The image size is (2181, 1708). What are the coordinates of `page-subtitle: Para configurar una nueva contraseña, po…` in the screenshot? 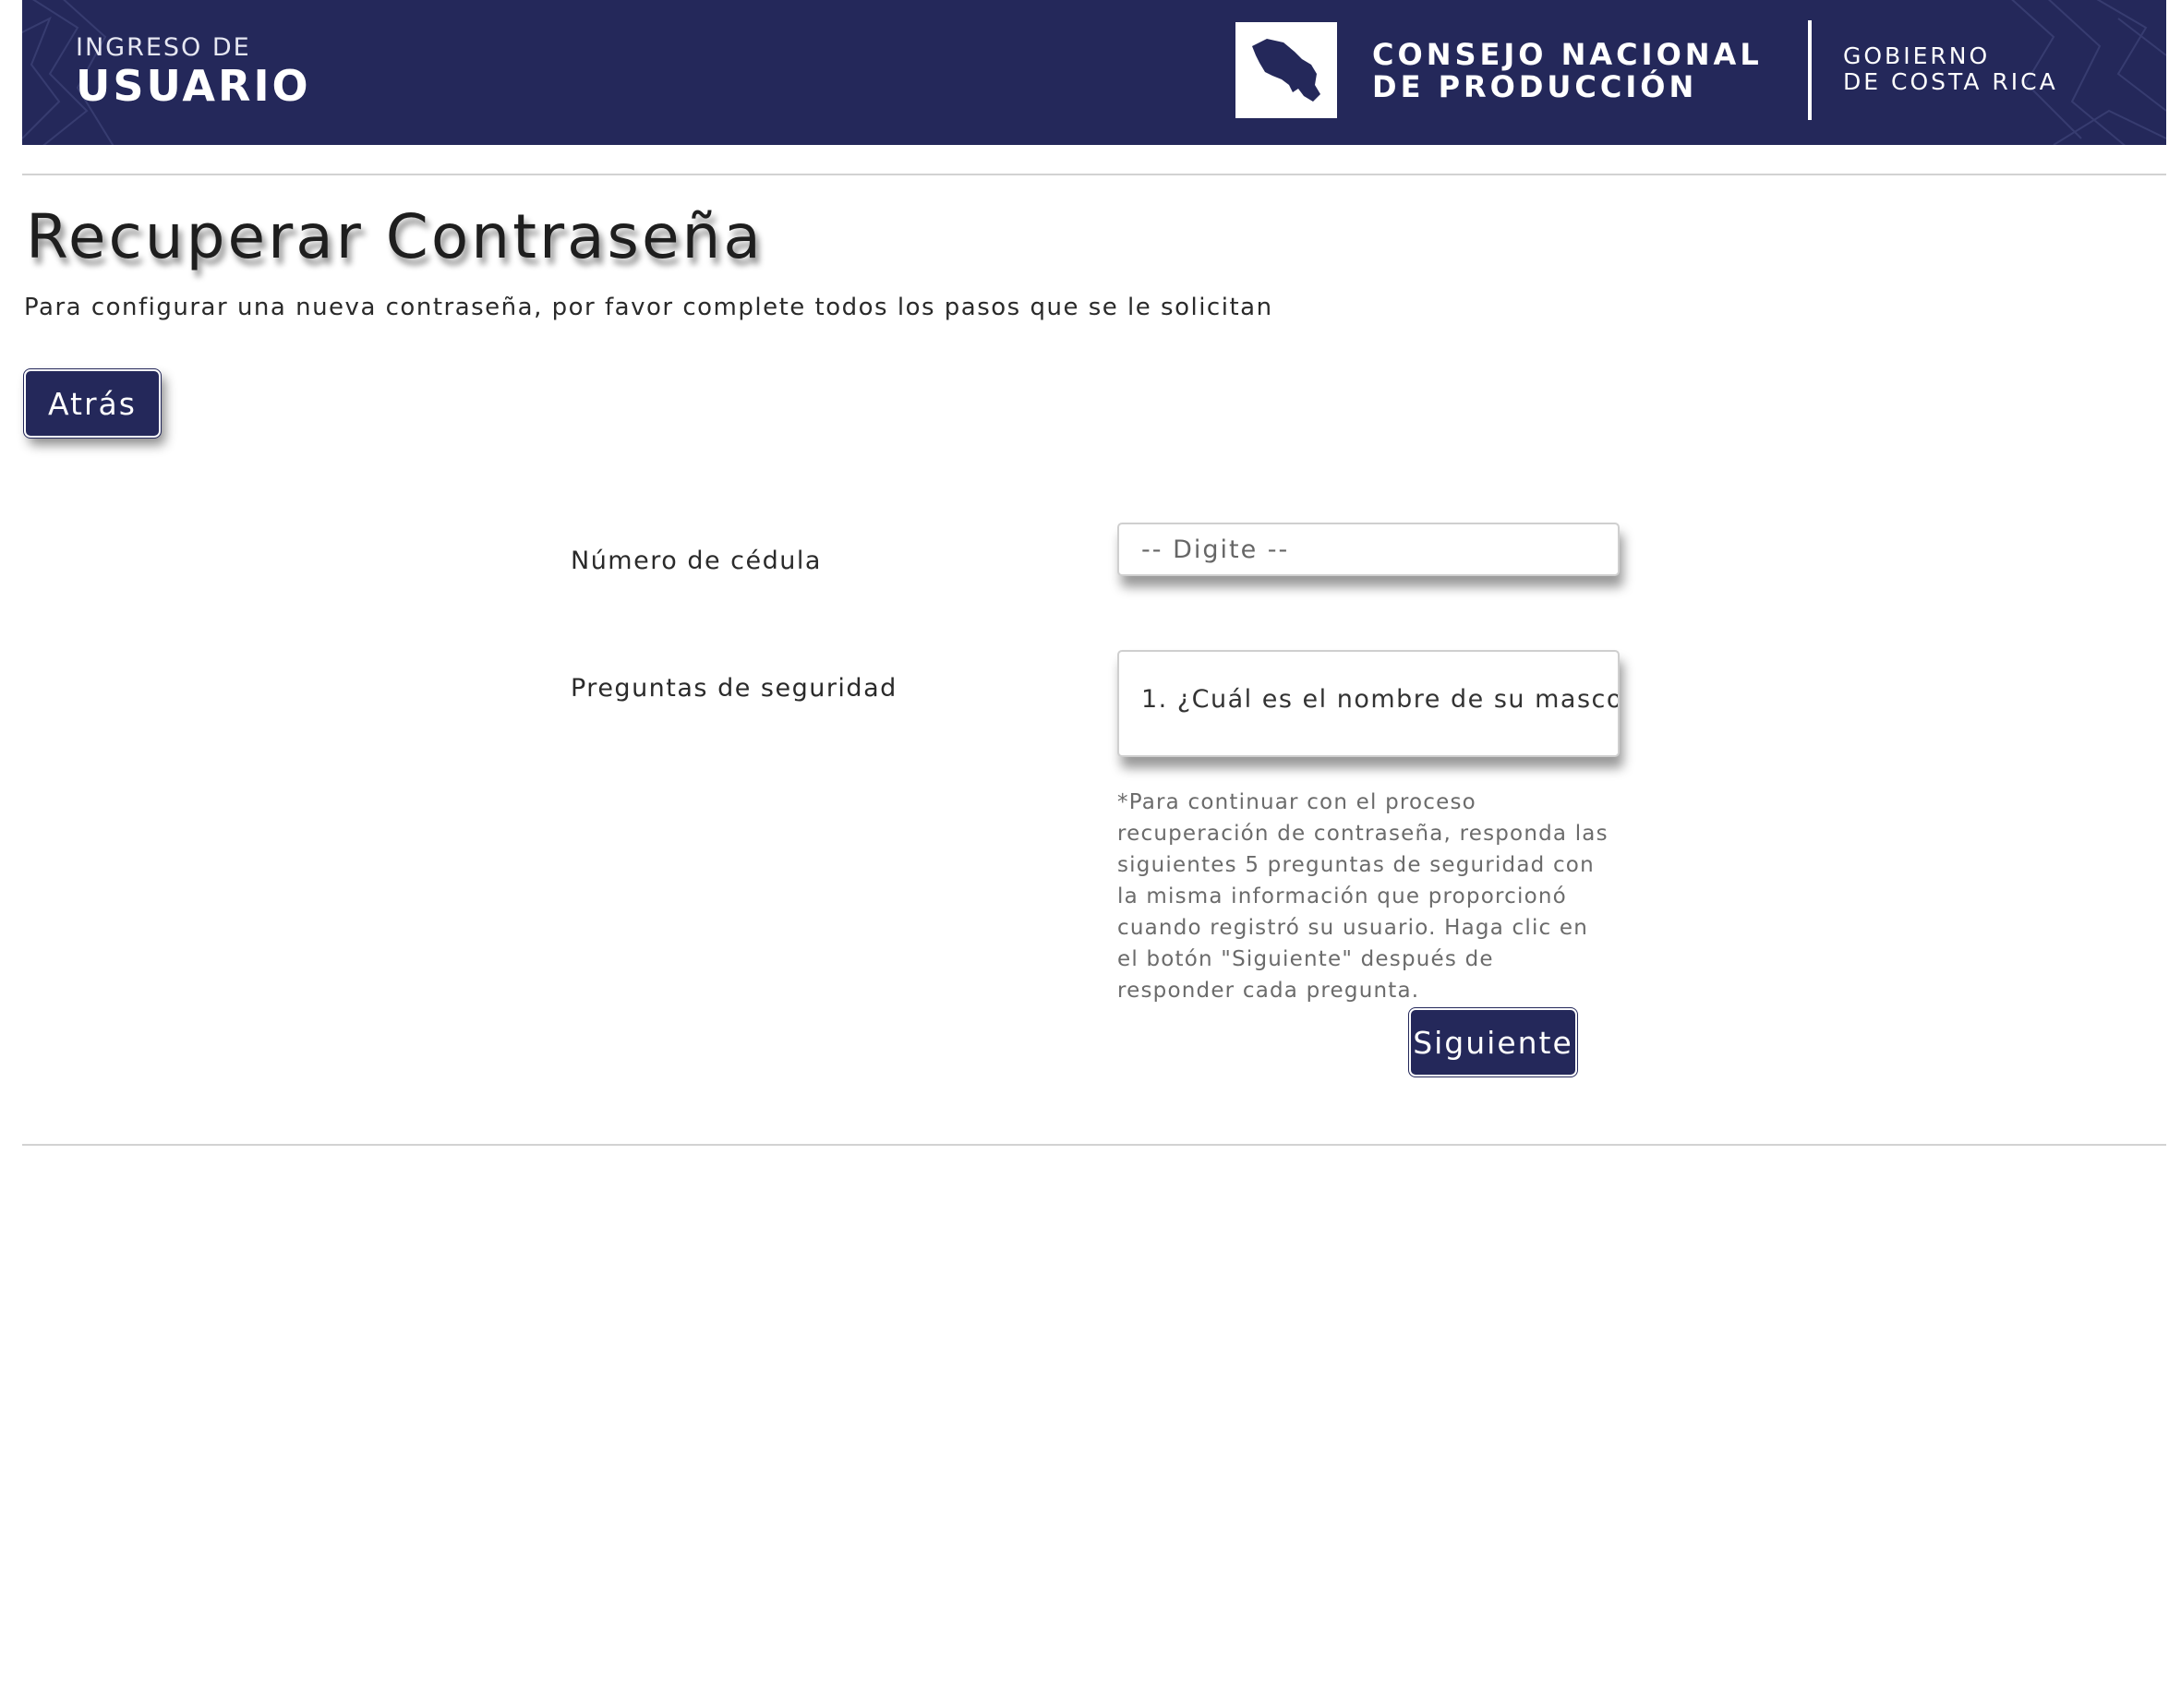 It's located at (648, 307).